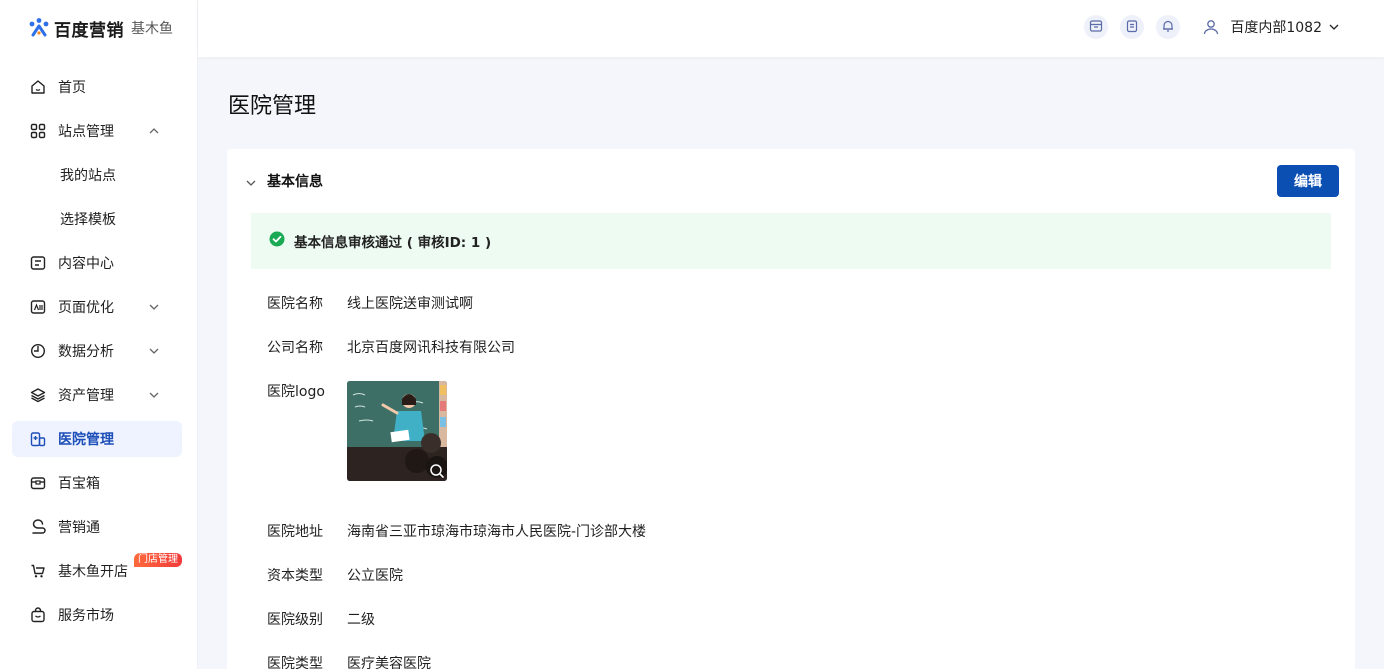 This screenshot has width=1384, height=669. I want to click on sidebar-item-site-management: 站点管理, so click(97, 131).